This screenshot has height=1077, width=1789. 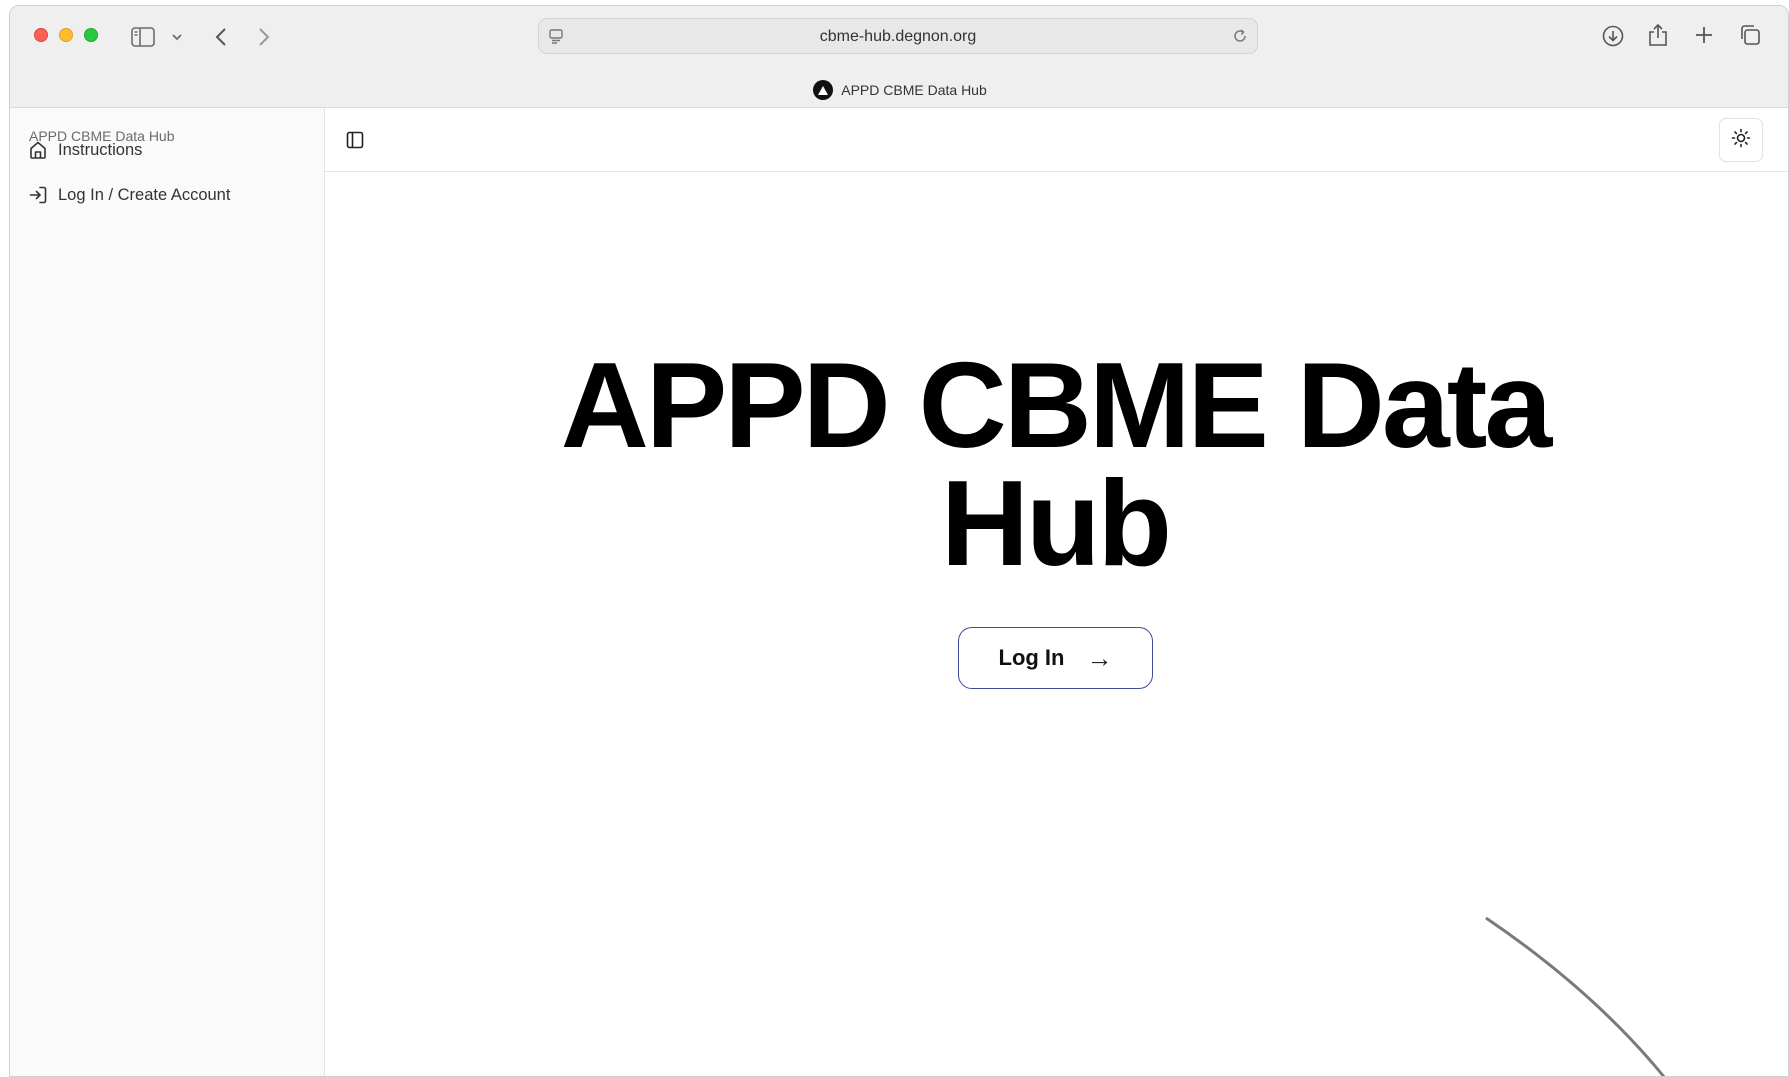 What do you see at coordinates (38, 150) in the screenshot?
I see `home-icon` at bounding box center [38, 150].